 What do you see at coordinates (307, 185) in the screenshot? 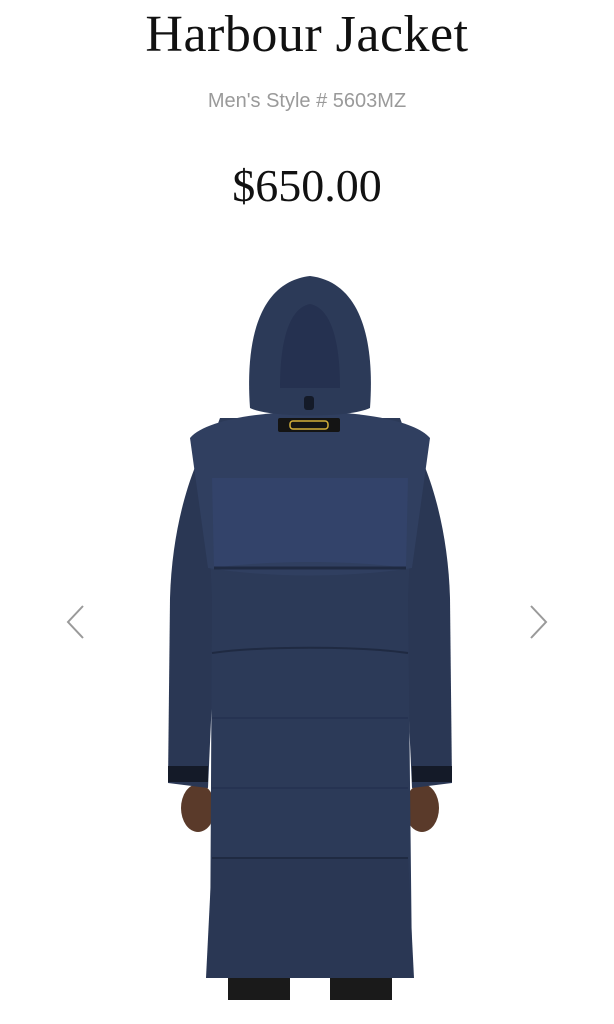
I see `product-price: $650.00` at bounding box center [307, 185].